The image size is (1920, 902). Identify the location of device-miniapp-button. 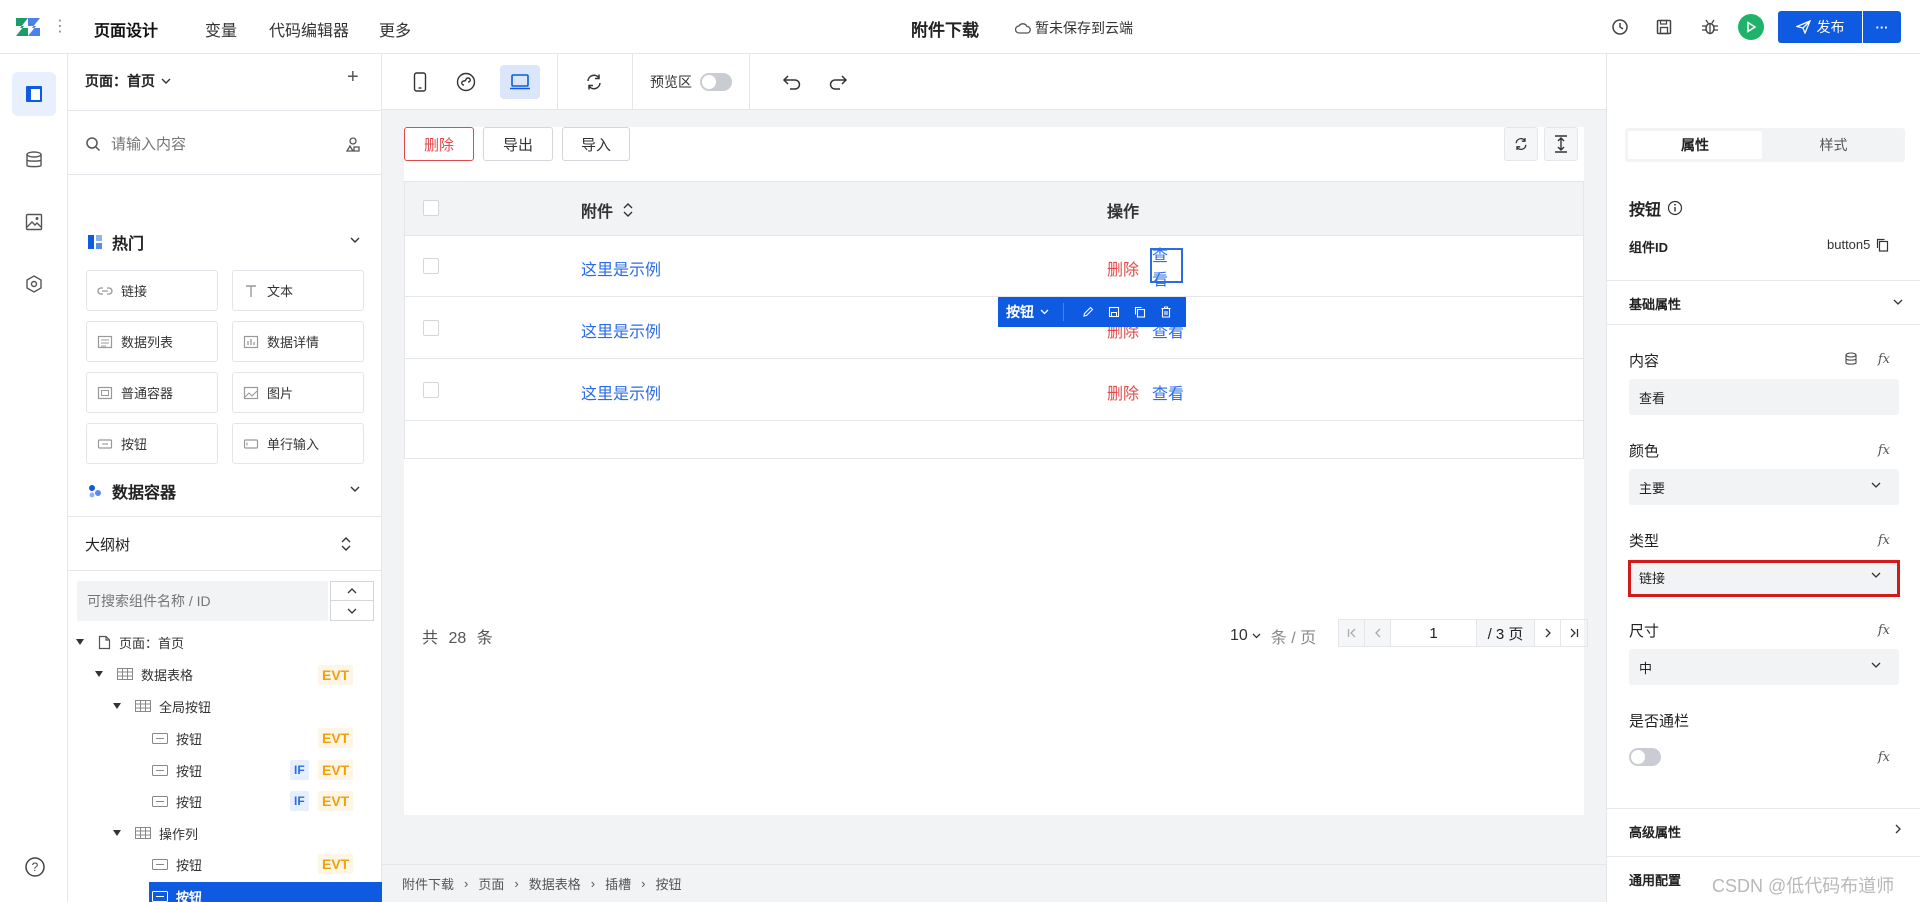
(466, 82).